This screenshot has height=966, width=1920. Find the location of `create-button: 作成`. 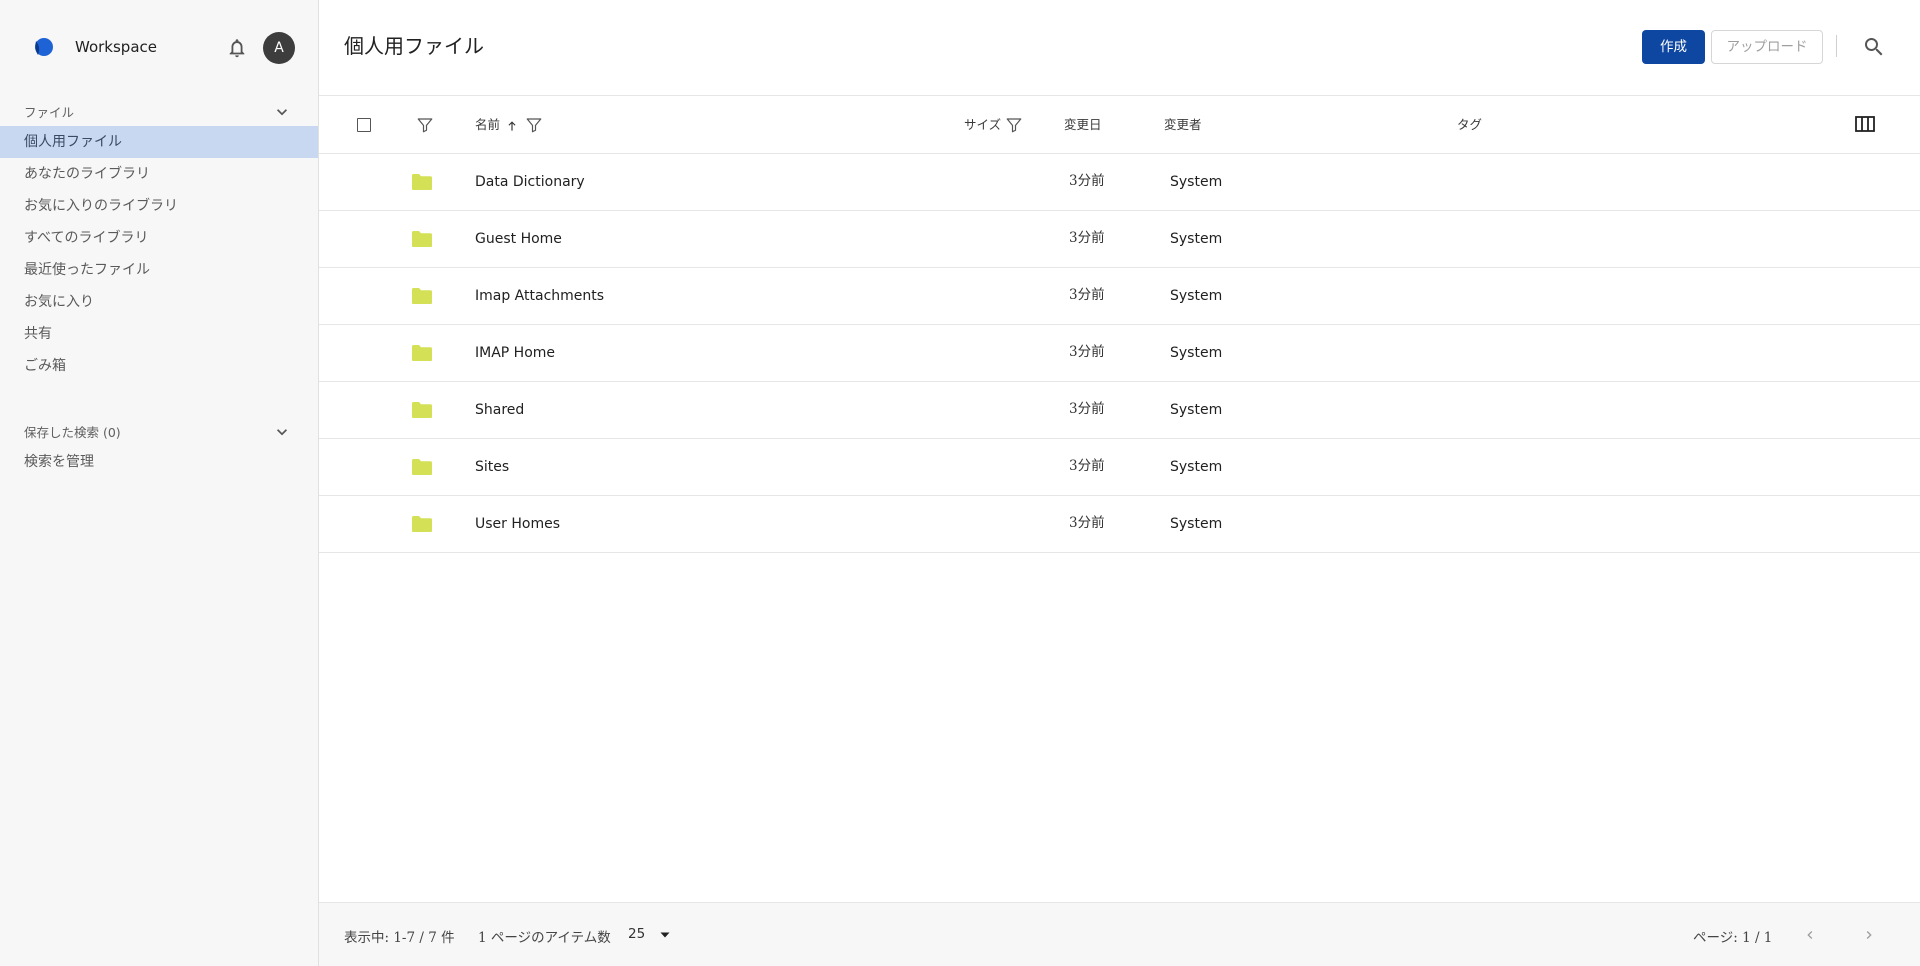

create-button: 作成 is located at coordinates (1673, 47).